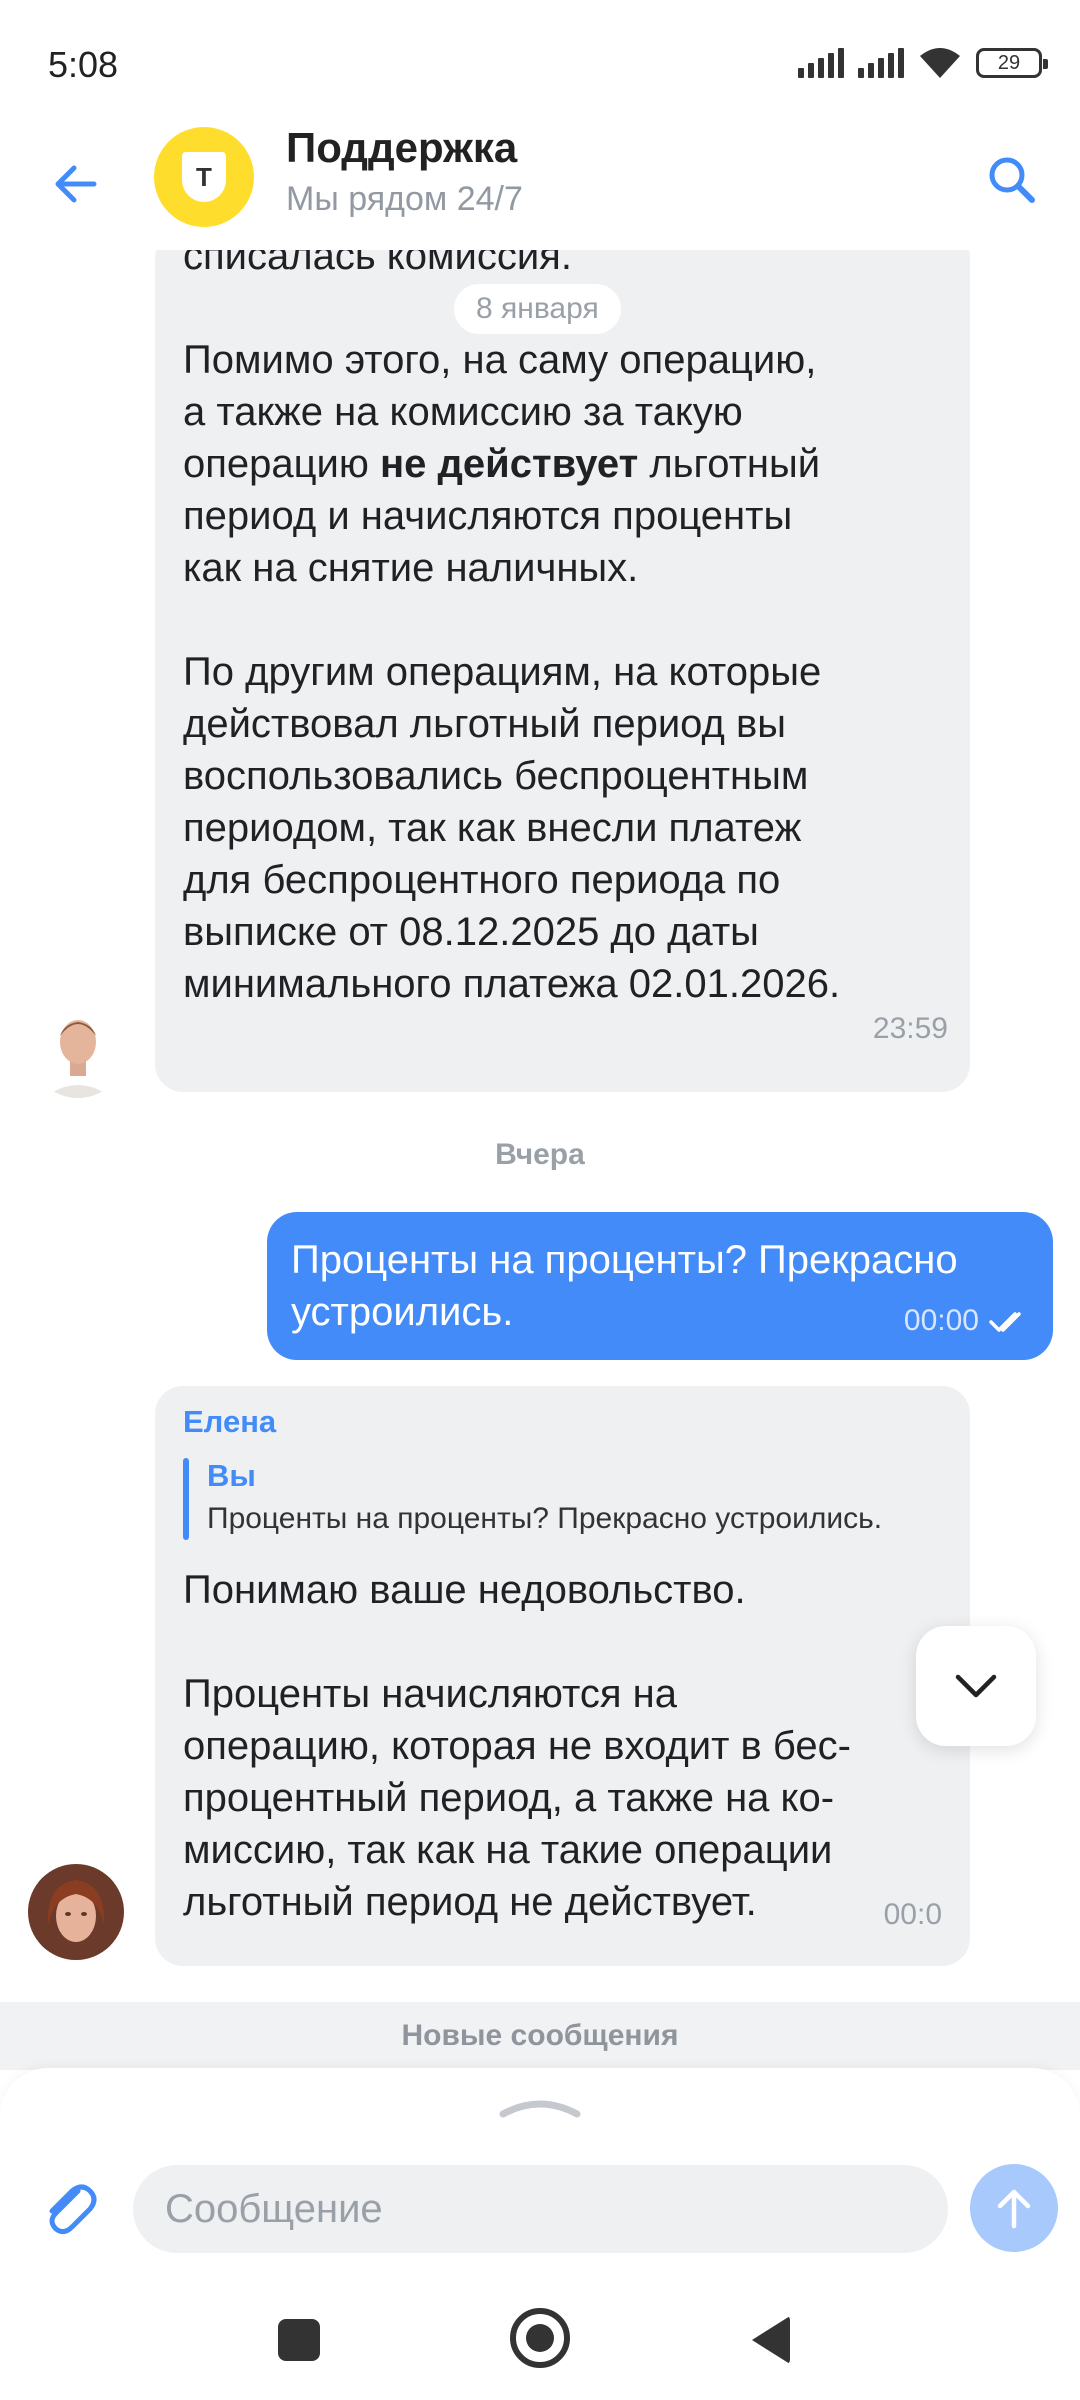  I want to click on wifi-icon, so click(940, 63).